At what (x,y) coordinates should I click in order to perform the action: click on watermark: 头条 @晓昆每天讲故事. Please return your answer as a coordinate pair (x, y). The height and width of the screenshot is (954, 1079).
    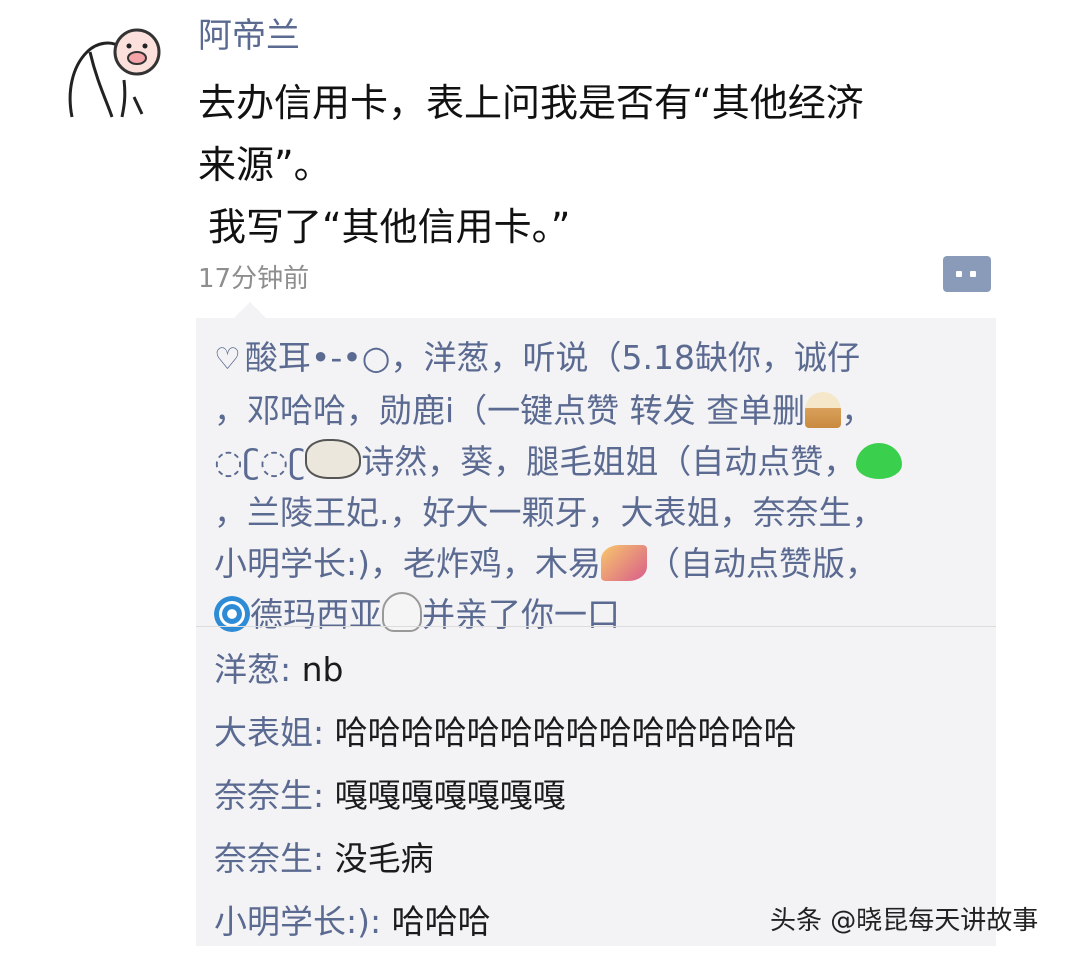
    Looking at the image, I should click on (904, 921).